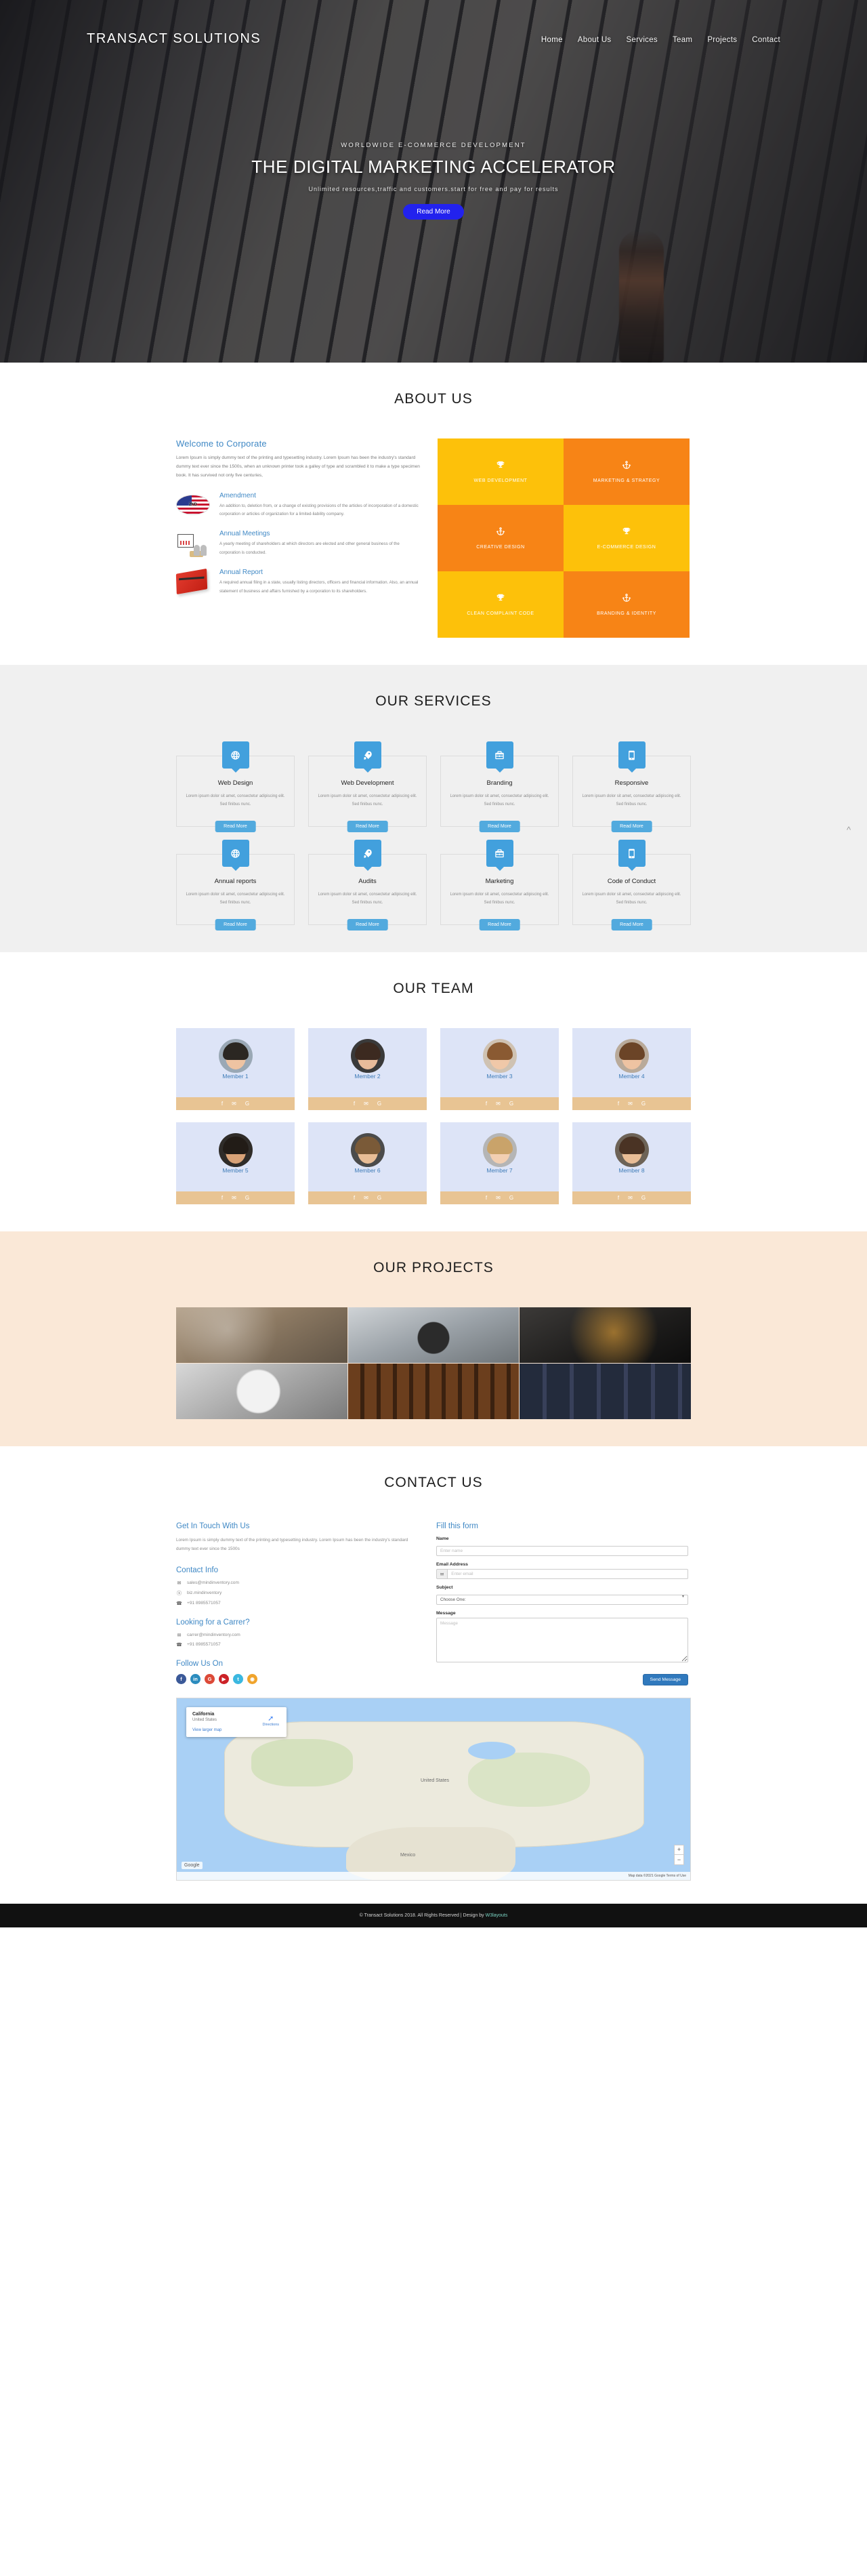 The image size is (867, 2576). I want to click on team-member-name: Member 4, so click(631, 1077).